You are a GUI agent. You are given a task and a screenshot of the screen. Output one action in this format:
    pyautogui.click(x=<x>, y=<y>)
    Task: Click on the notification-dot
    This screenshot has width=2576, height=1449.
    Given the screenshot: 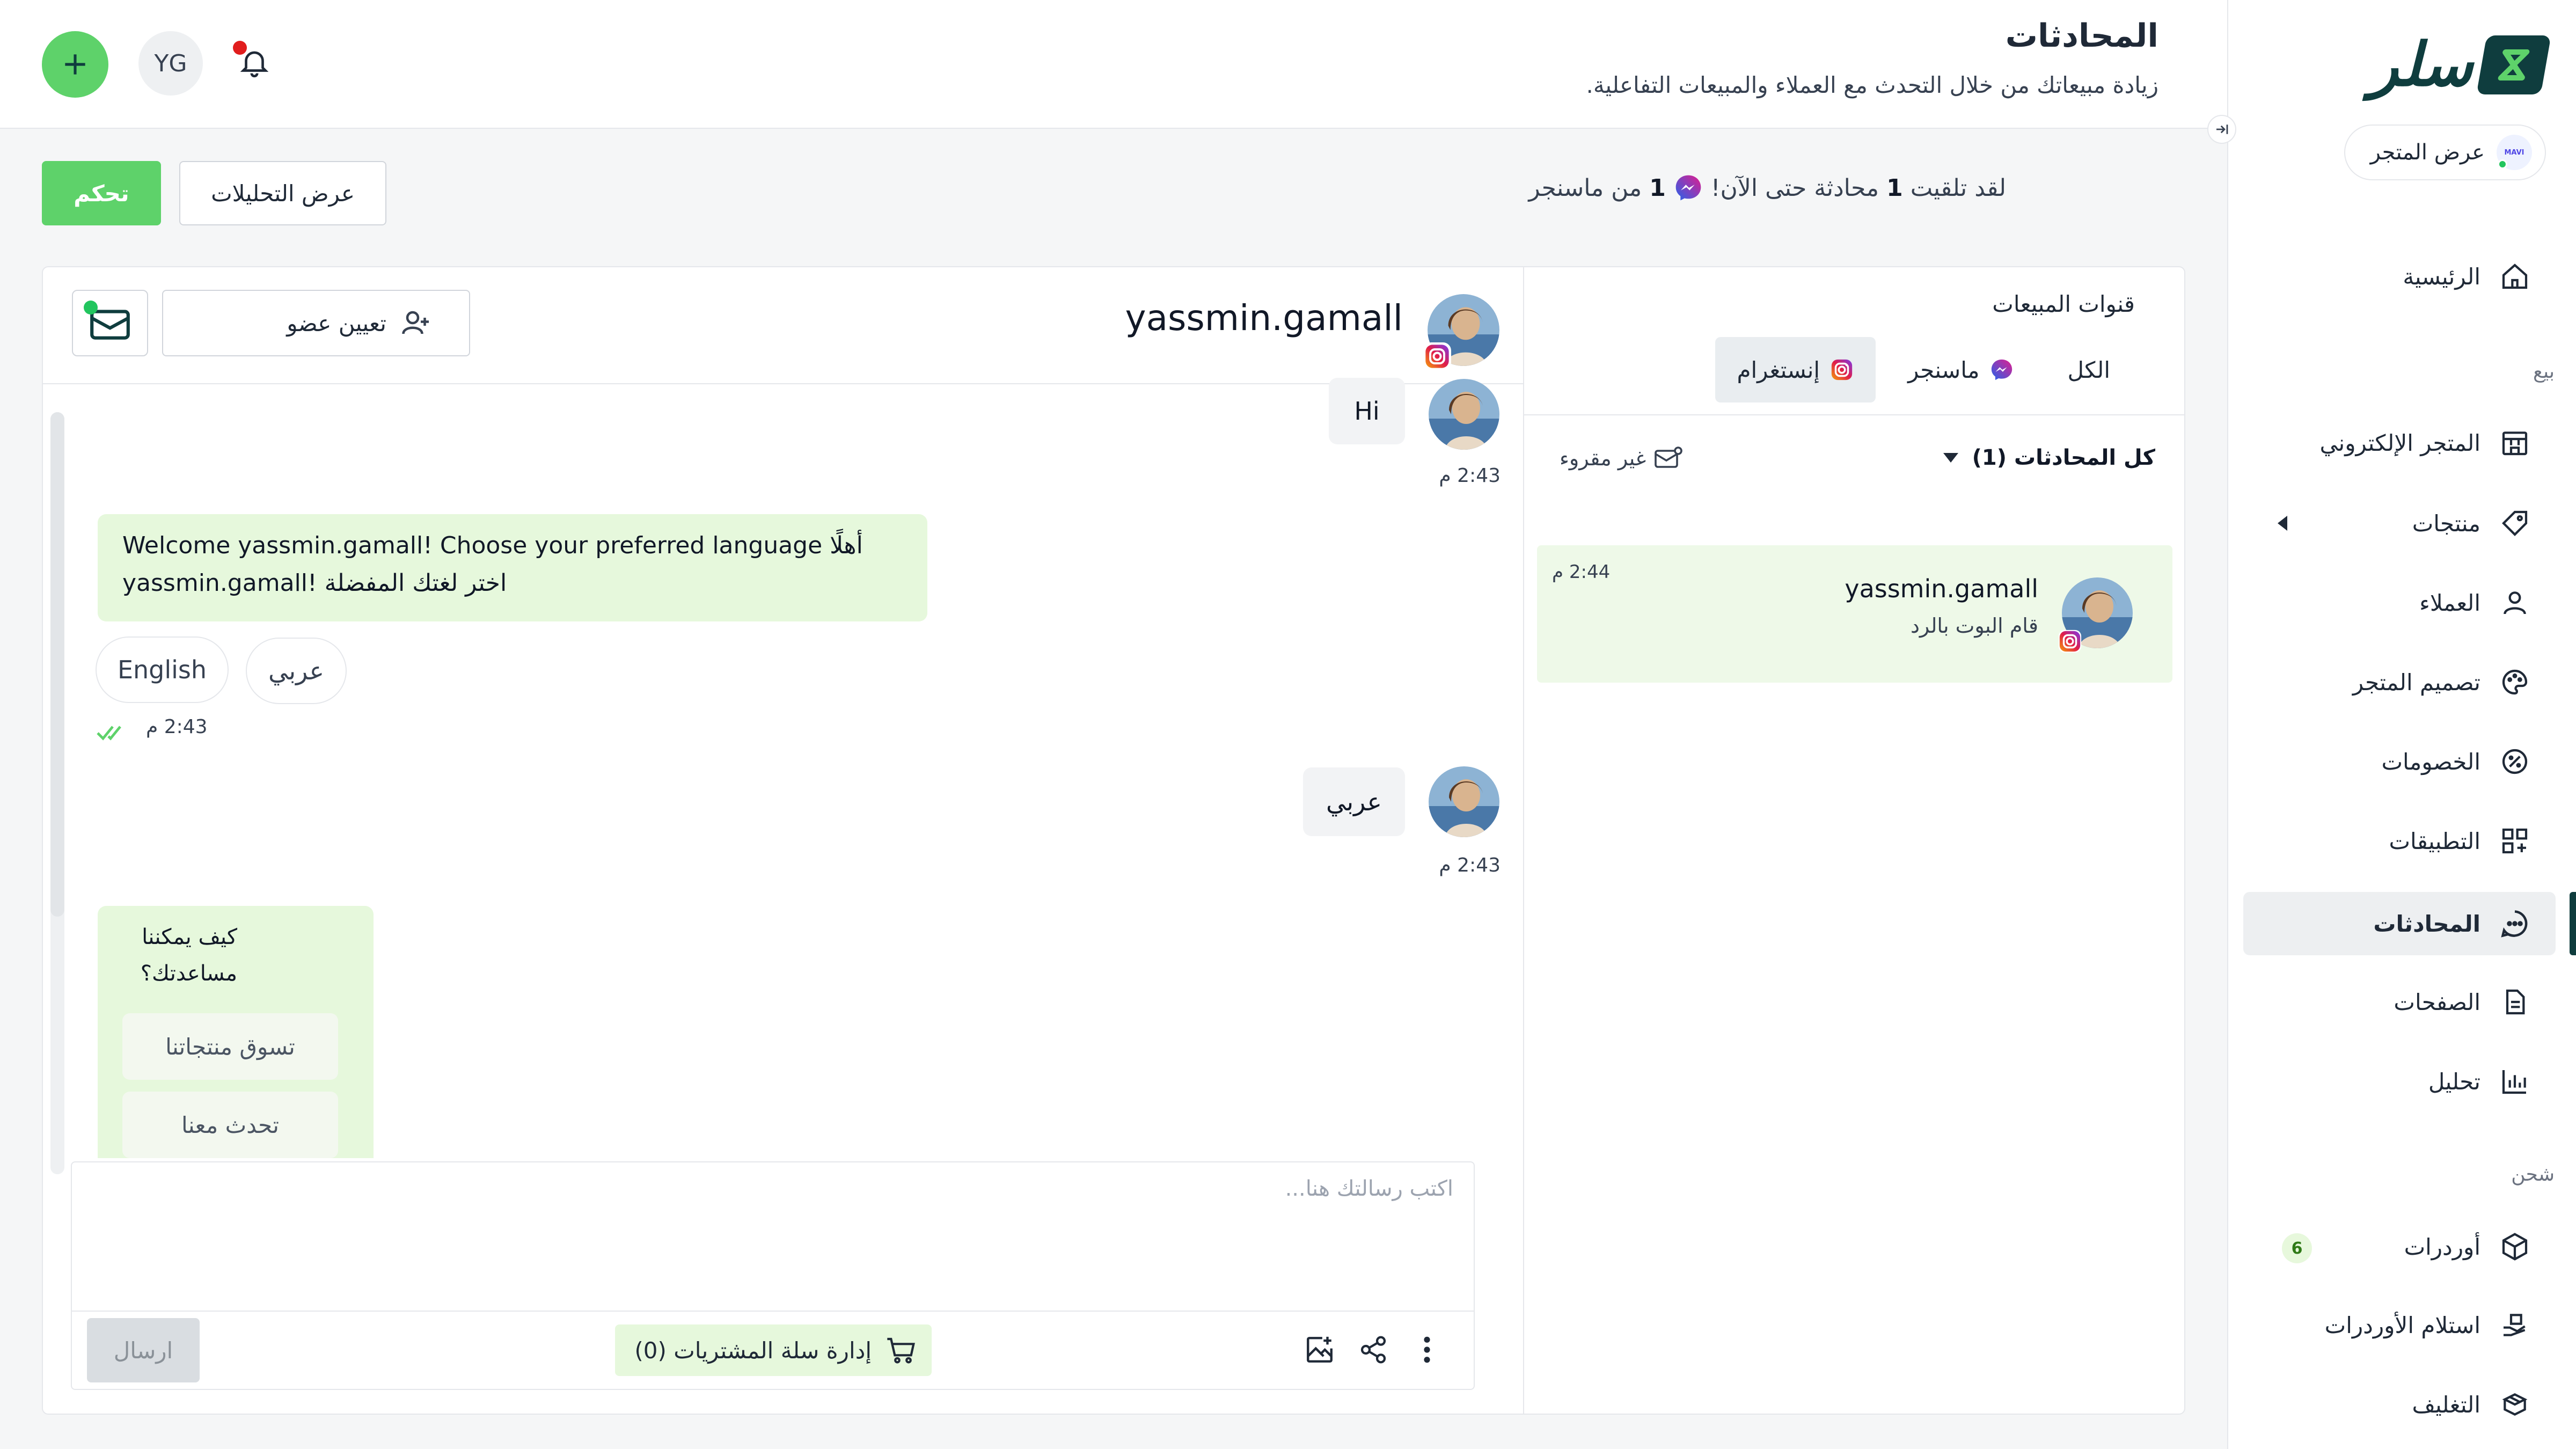 What is the action you would take?
    pyautogui.click(x=240, y=48)
    